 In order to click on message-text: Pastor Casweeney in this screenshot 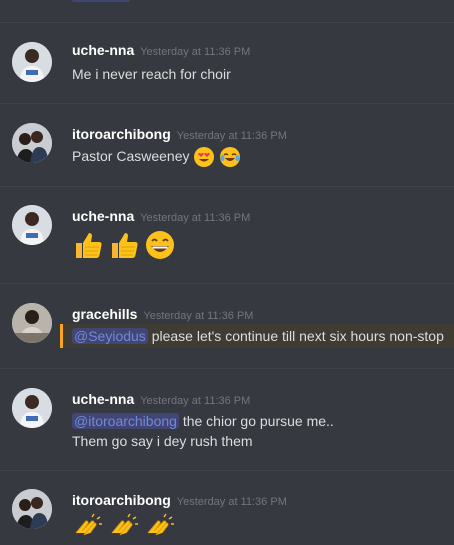, I will do `click(131, 156)`.